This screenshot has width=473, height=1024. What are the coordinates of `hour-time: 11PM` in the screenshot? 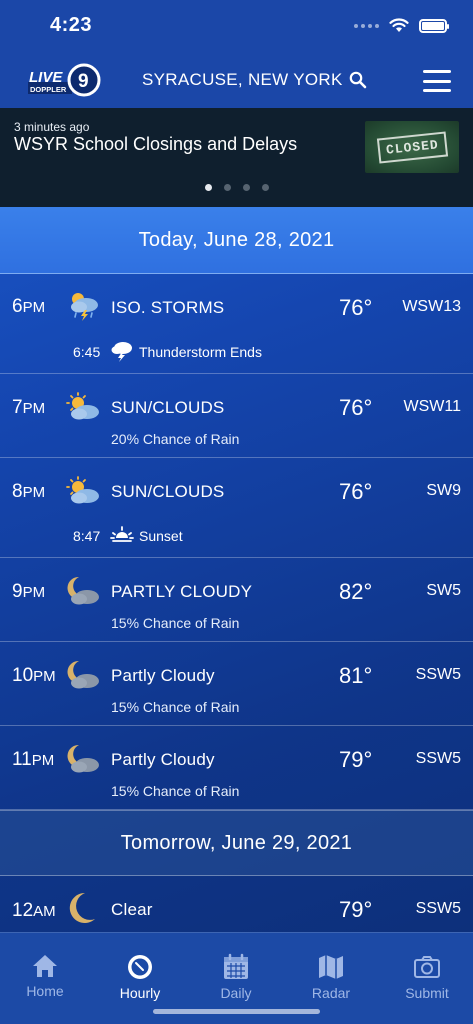 It's located at (33, 759).